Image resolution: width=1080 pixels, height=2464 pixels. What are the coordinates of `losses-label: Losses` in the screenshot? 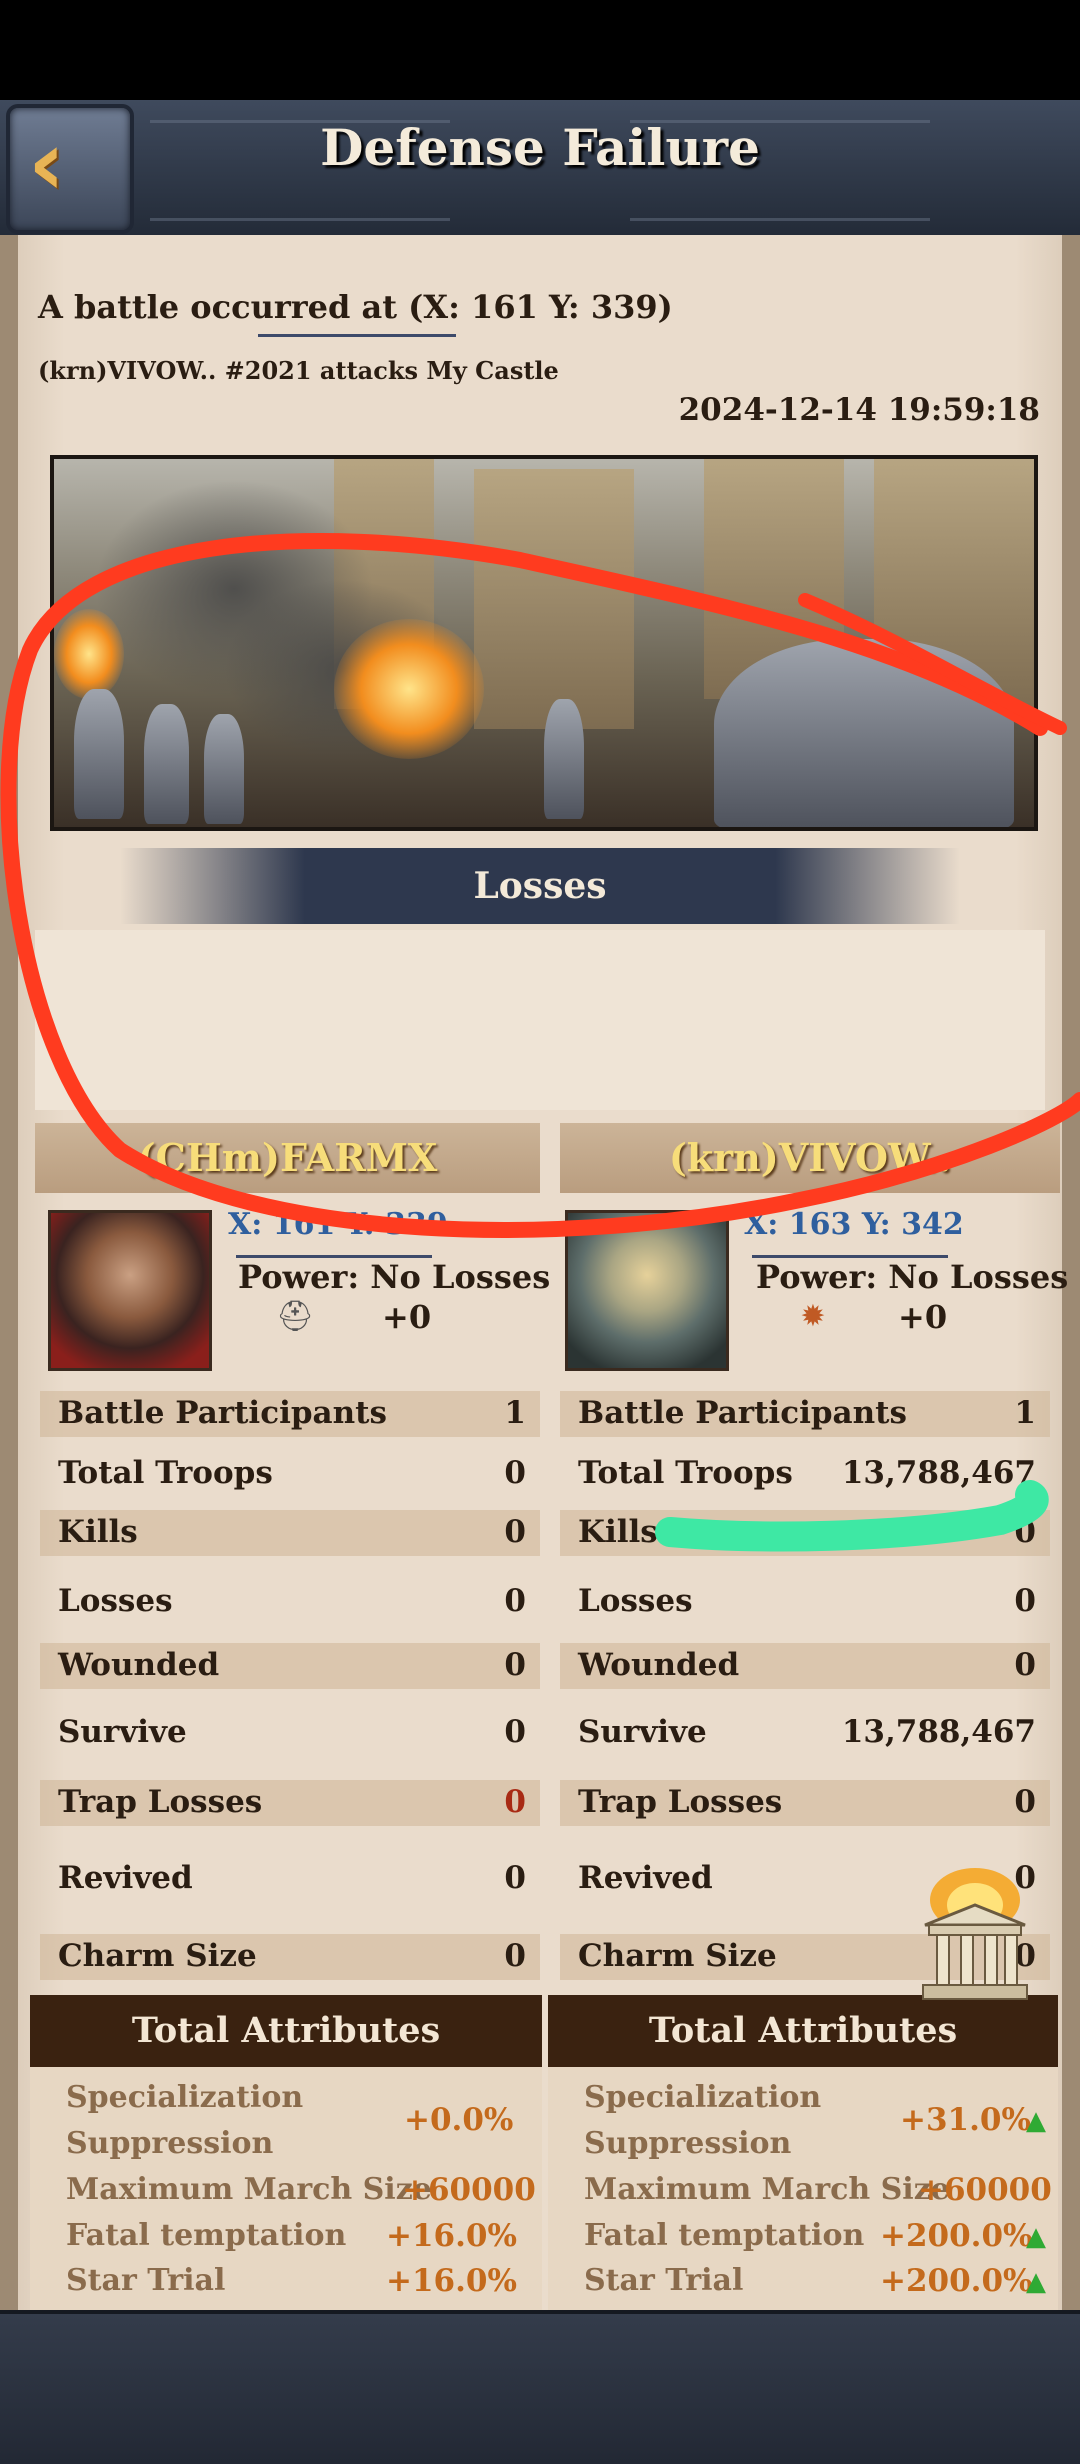 It's located at (540, 886).